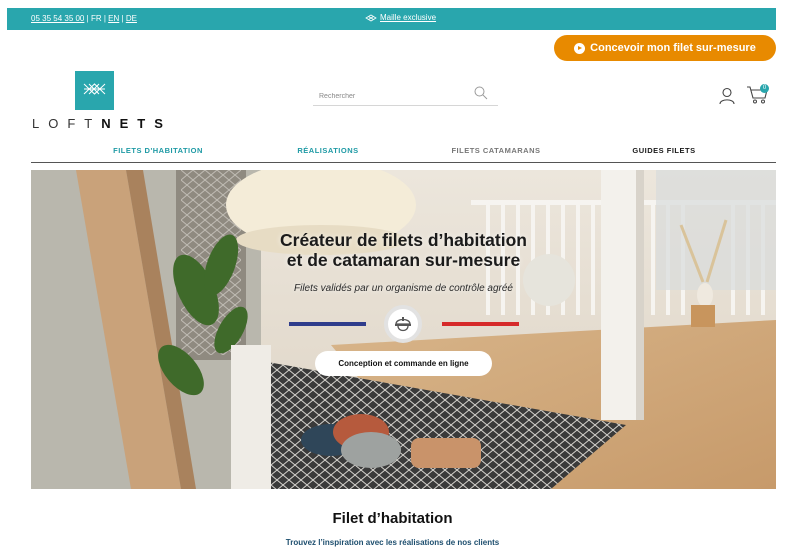 The width and height of the screenshot is (785, 548). I want to click on search-input, so click(390, 96).